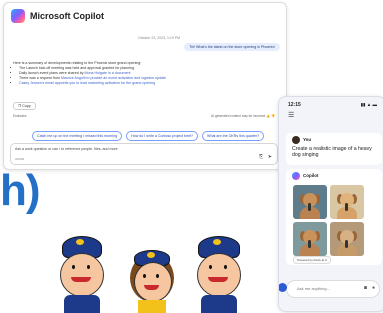 The image size is (383, 313). What do you see at coordinates (296, 140) in the screenshot?
I see `user-avatar` at bounding box center [296, 140].